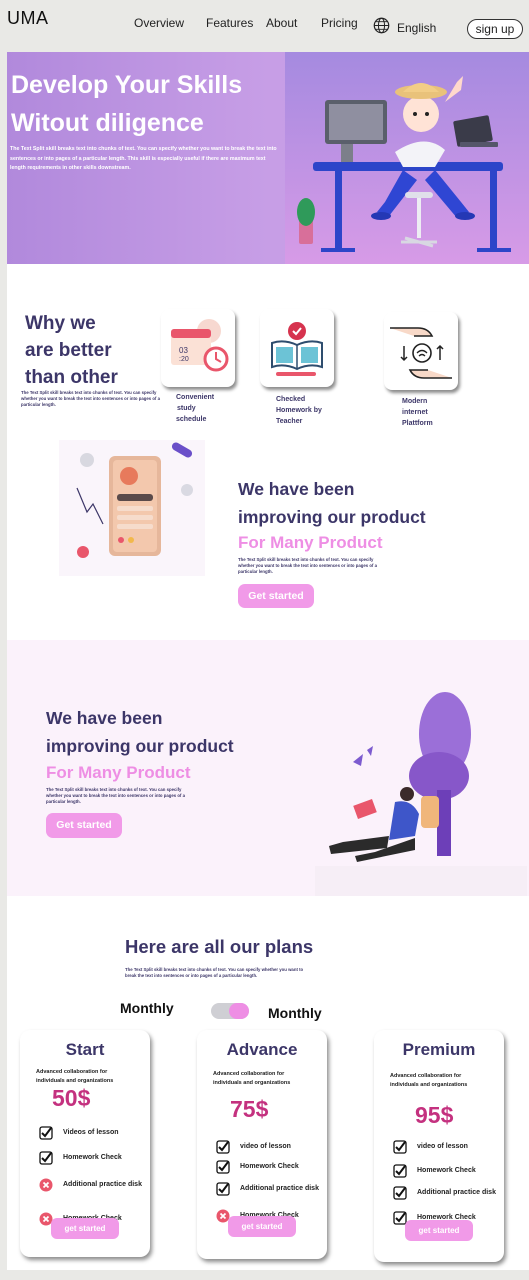  I want to click on billing-toggle, so click(230, 1011).